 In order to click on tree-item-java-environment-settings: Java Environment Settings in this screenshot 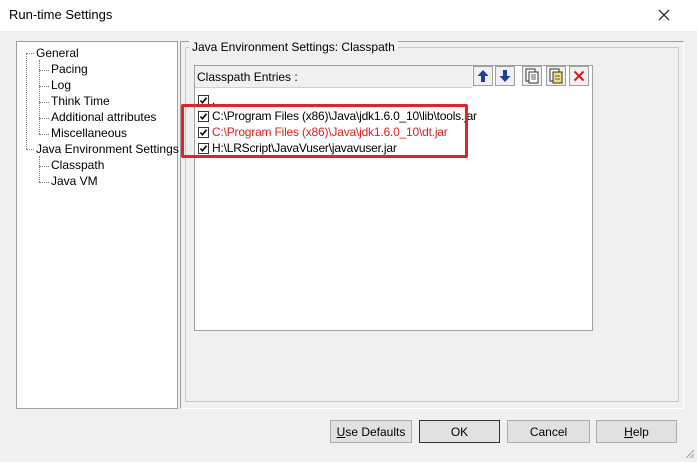, I will do `click(107, 149)`.